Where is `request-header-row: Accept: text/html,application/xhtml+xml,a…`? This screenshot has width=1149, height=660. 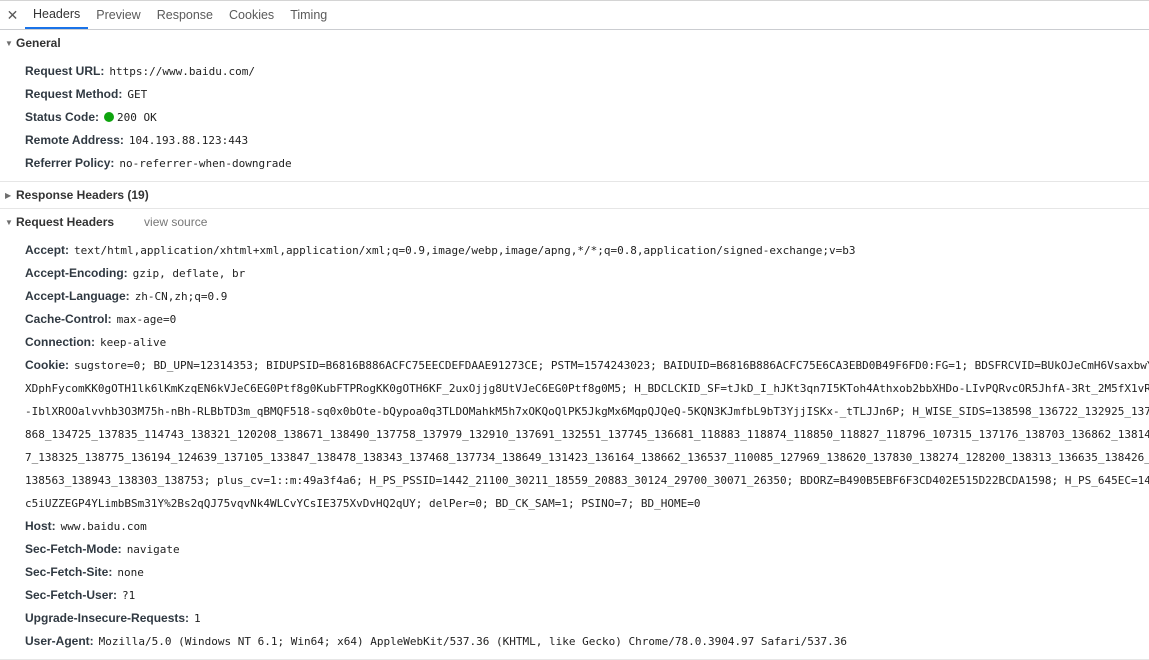
request-header-row: Accept: text/html,application/xhtml+xml,a… is located at coordinates (587, 250).